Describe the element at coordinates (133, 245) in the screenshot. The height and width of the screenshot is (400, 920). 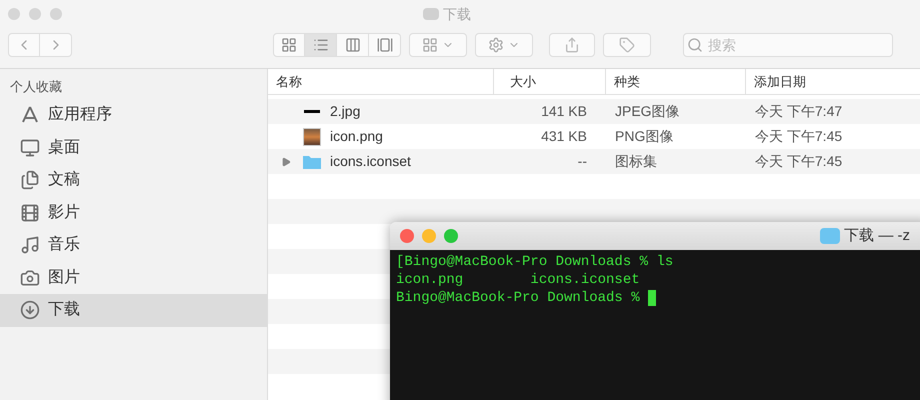
I see `sidebar-item: 音乐` at that location.